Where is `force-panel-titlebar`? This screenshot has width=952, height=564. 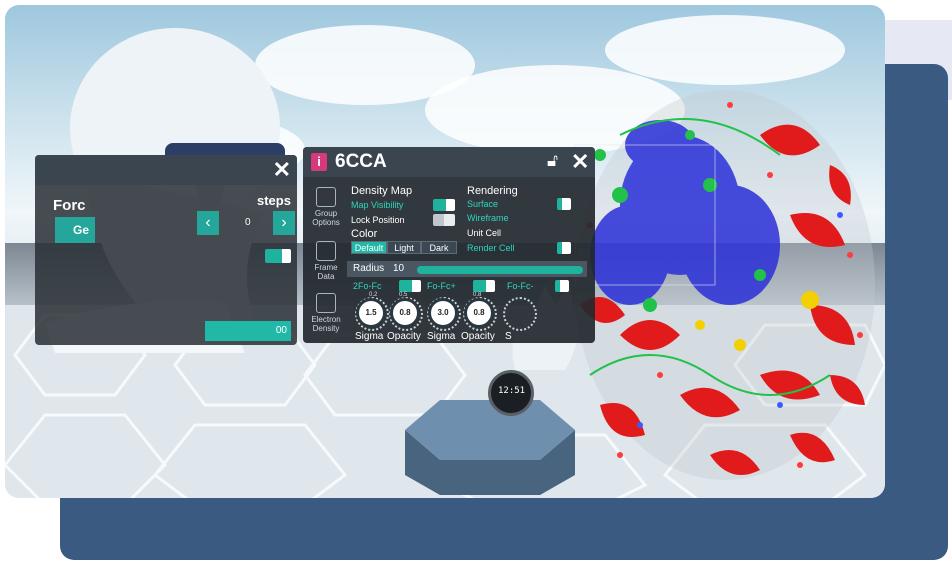
force-panel-titlebar is located at coordinates (166, 170).